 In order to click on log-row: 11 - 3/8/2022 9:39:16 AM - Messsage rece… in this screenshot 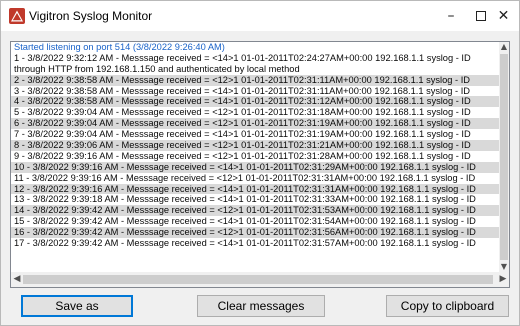, I will do `click(255, 178)`.